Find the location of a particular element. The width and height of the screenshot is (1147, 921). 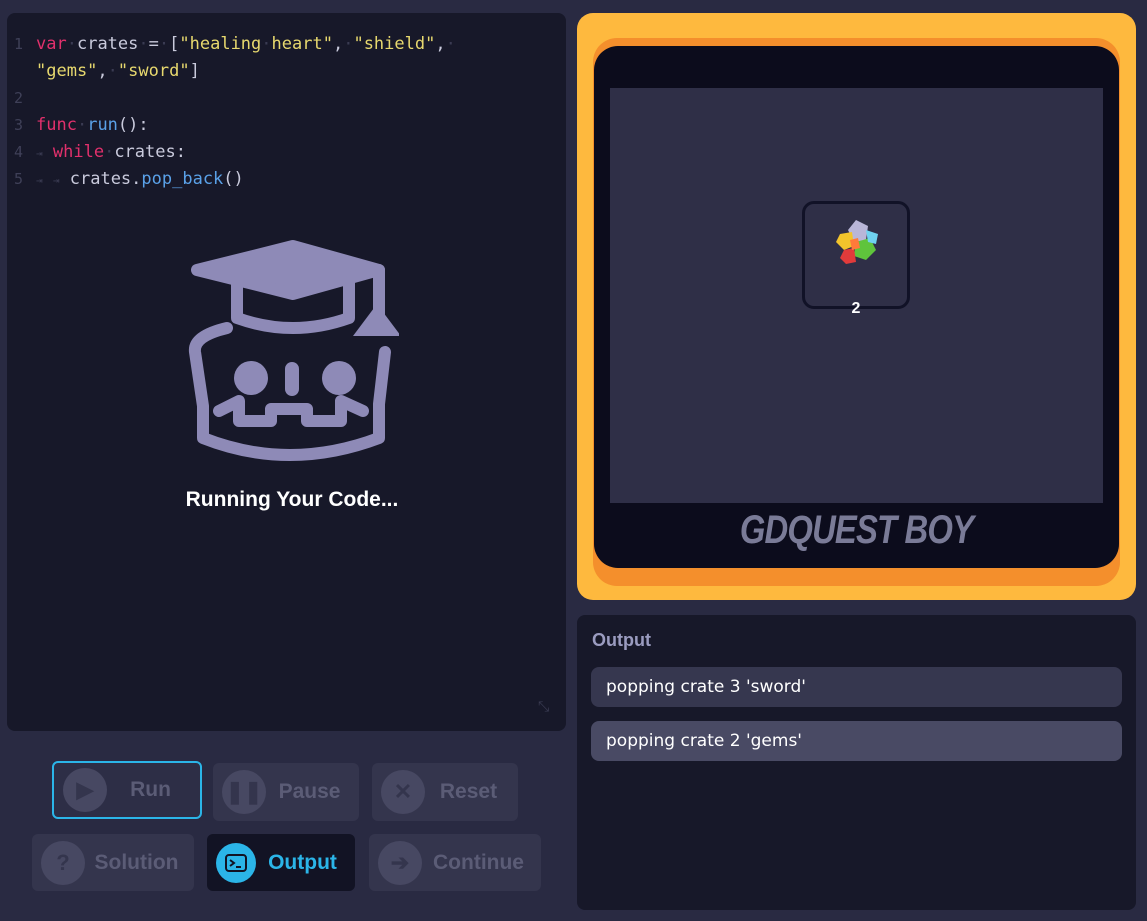

output-line: popping crate 3 'sword' is located at coordinates (856, 687).